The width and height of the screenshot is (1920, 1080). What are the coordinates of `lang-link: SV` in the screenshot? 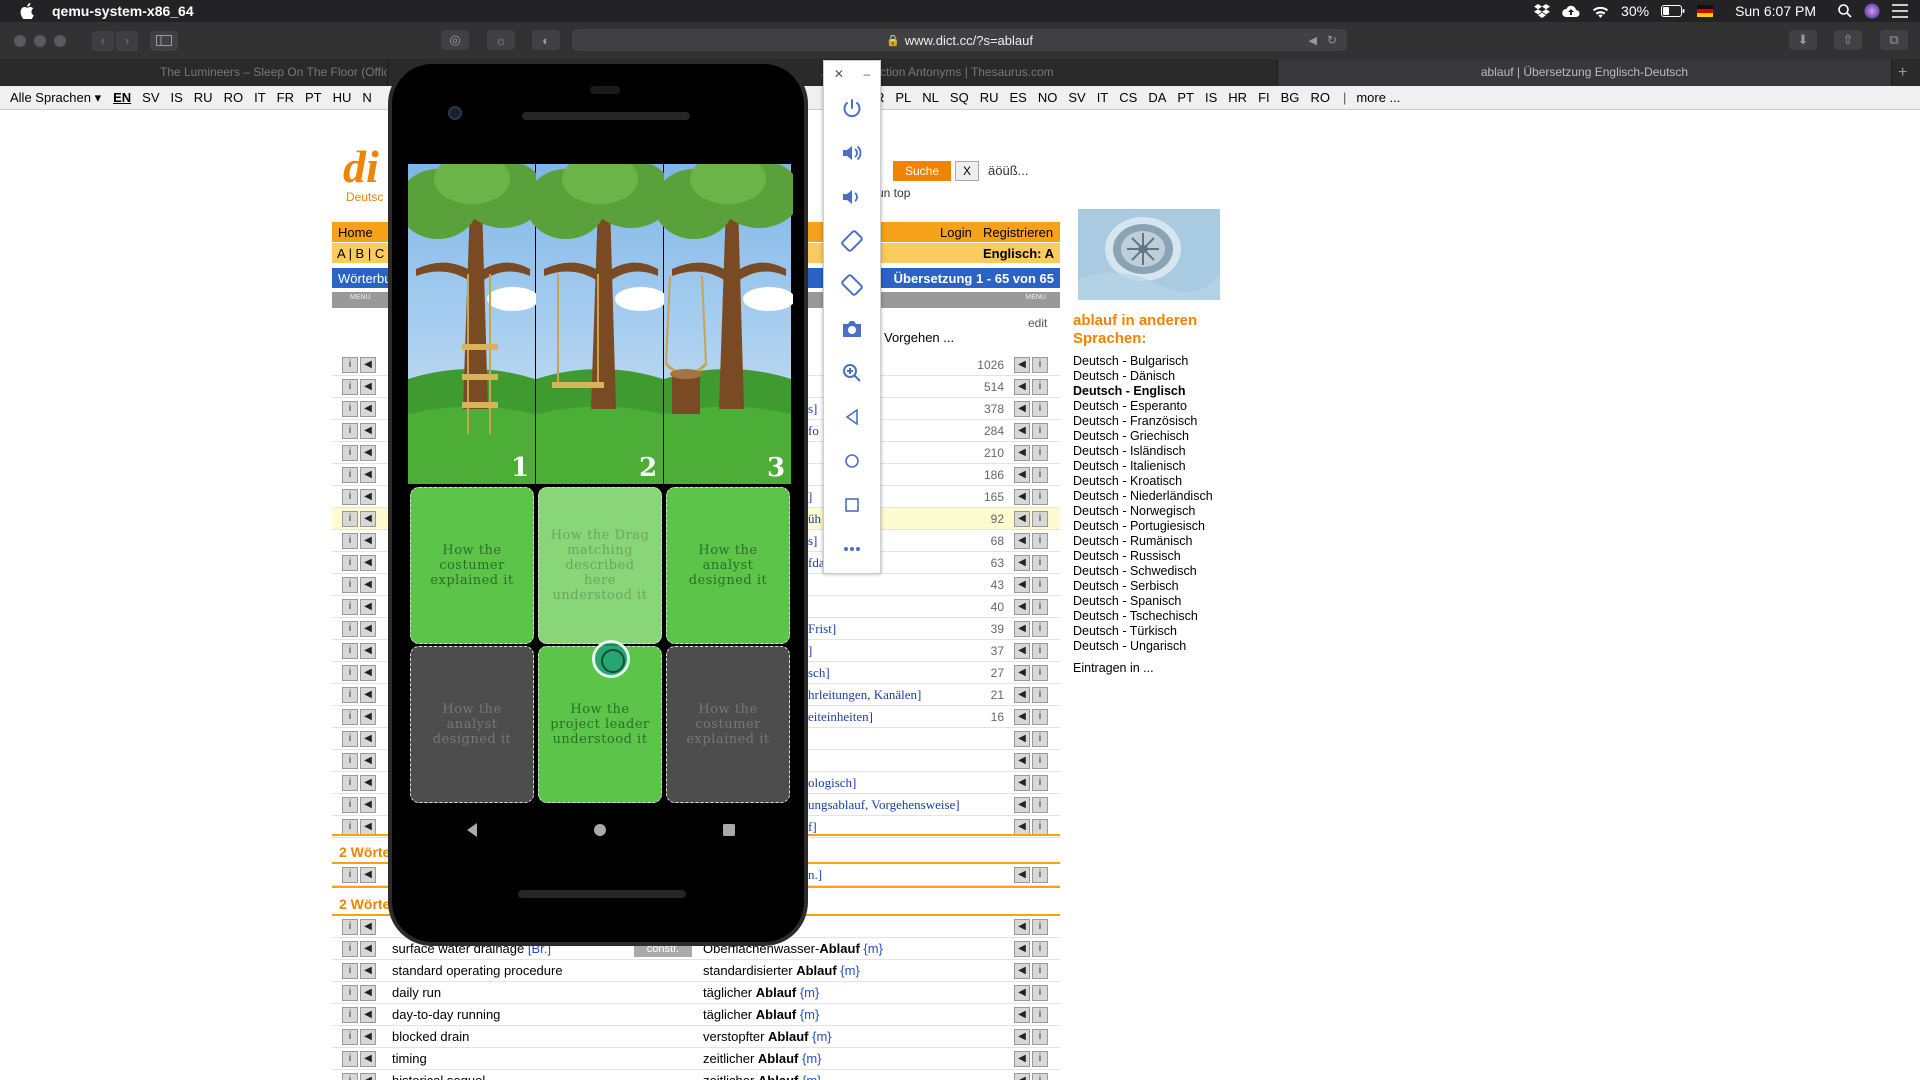 It's located at (1076, 97).